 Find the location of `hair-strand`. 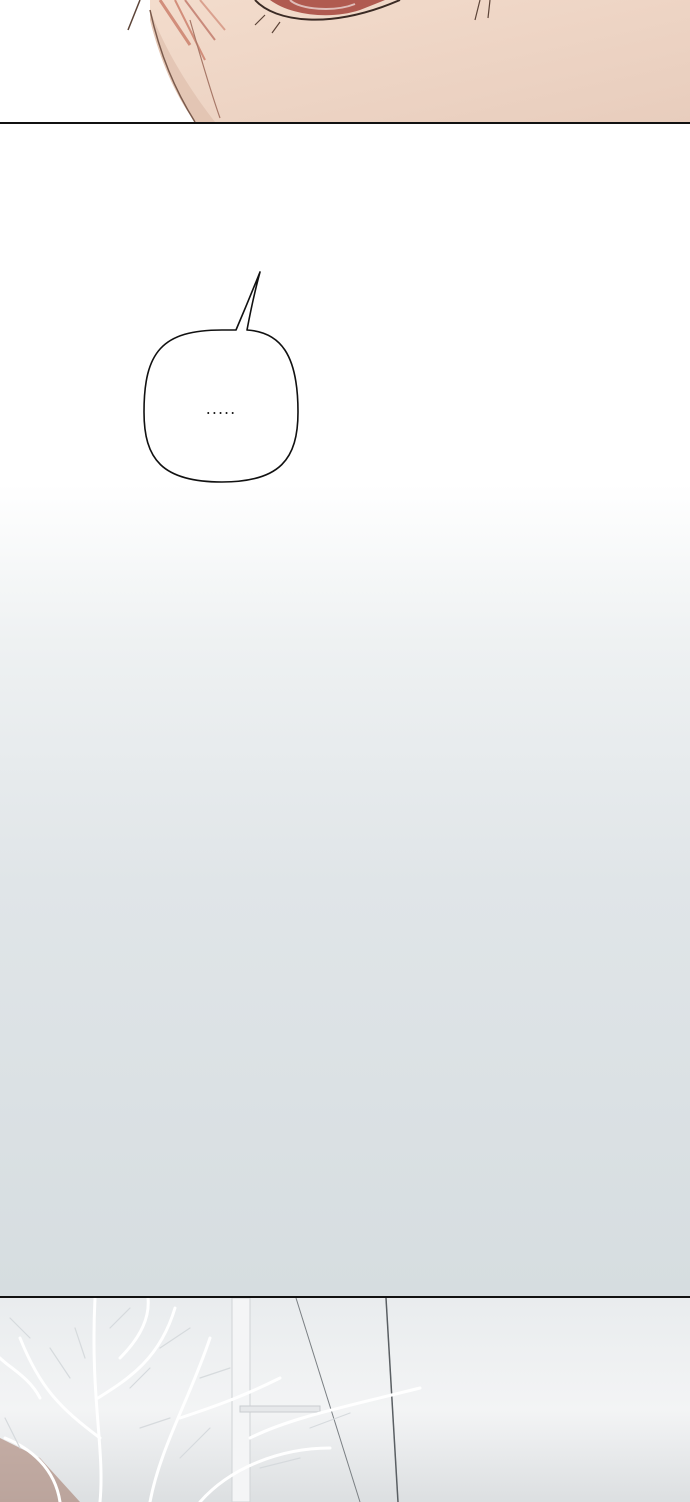

hair-strand is located at coordinates (134, 15).